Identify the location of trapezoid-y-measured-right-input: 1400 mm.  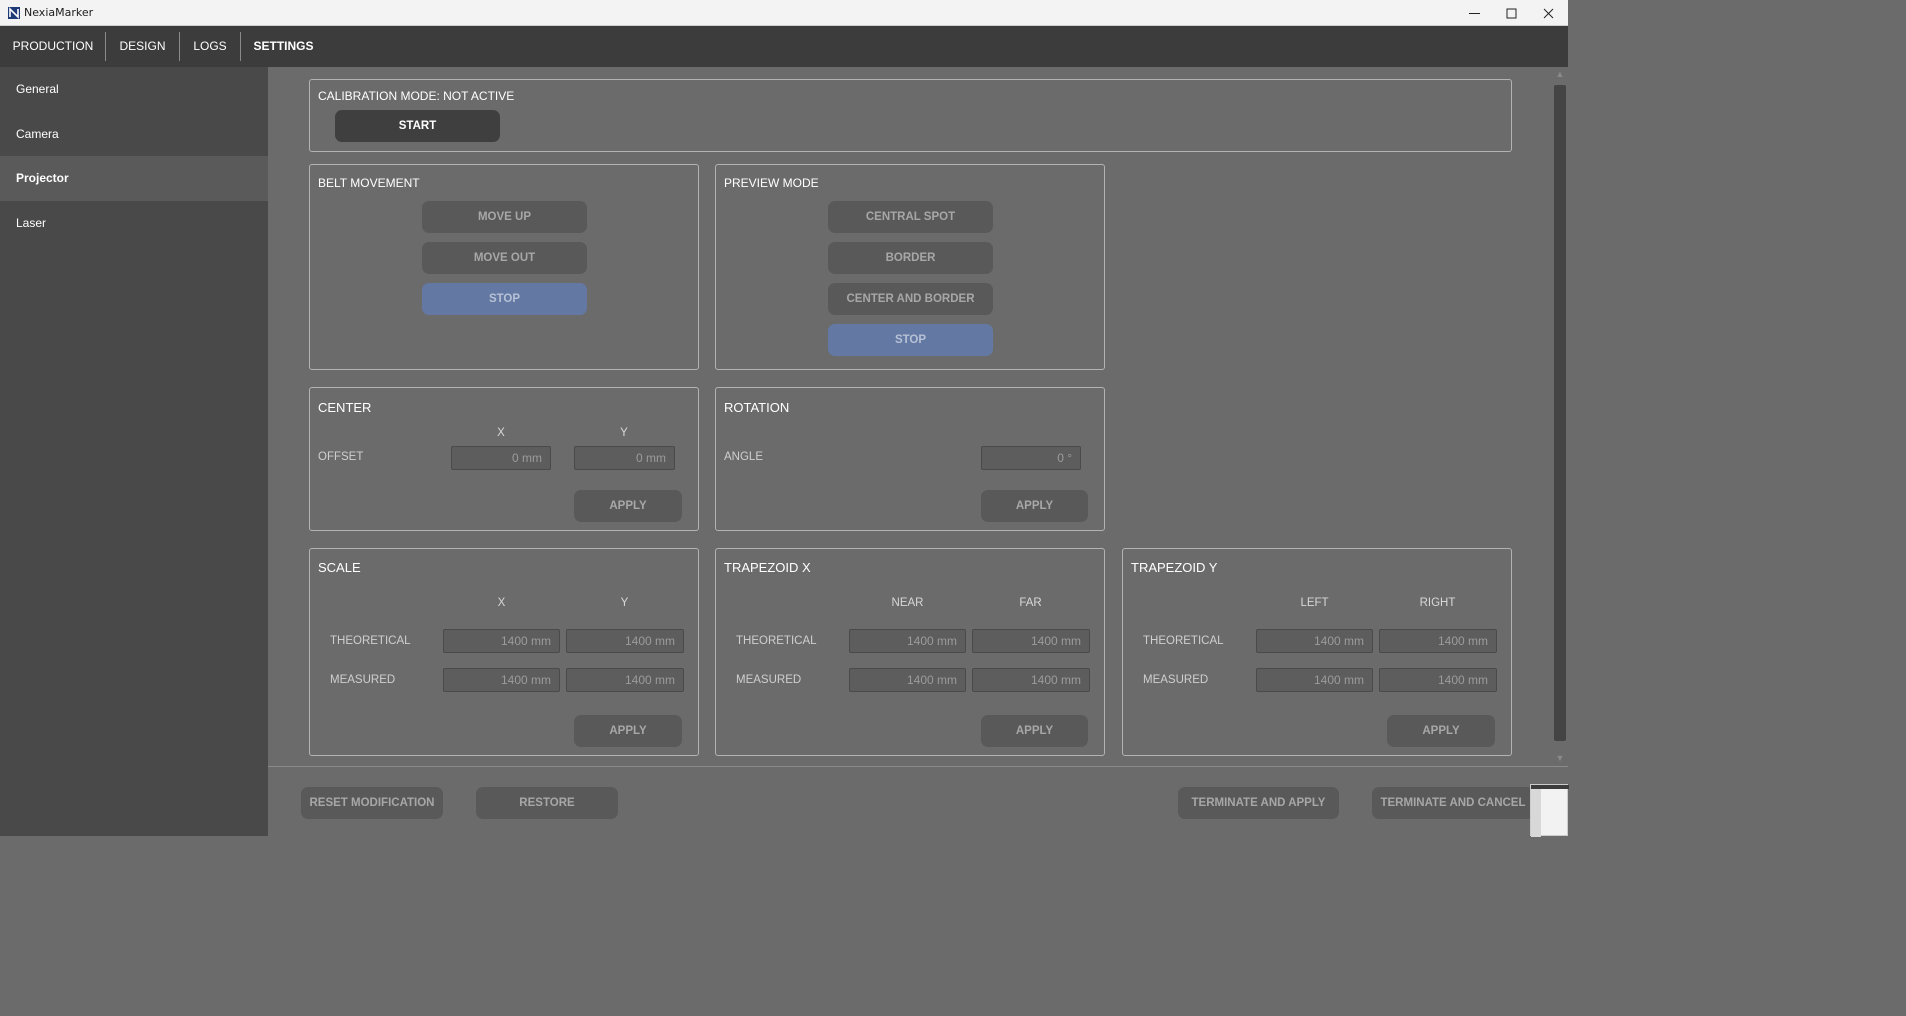
(1438, 680).